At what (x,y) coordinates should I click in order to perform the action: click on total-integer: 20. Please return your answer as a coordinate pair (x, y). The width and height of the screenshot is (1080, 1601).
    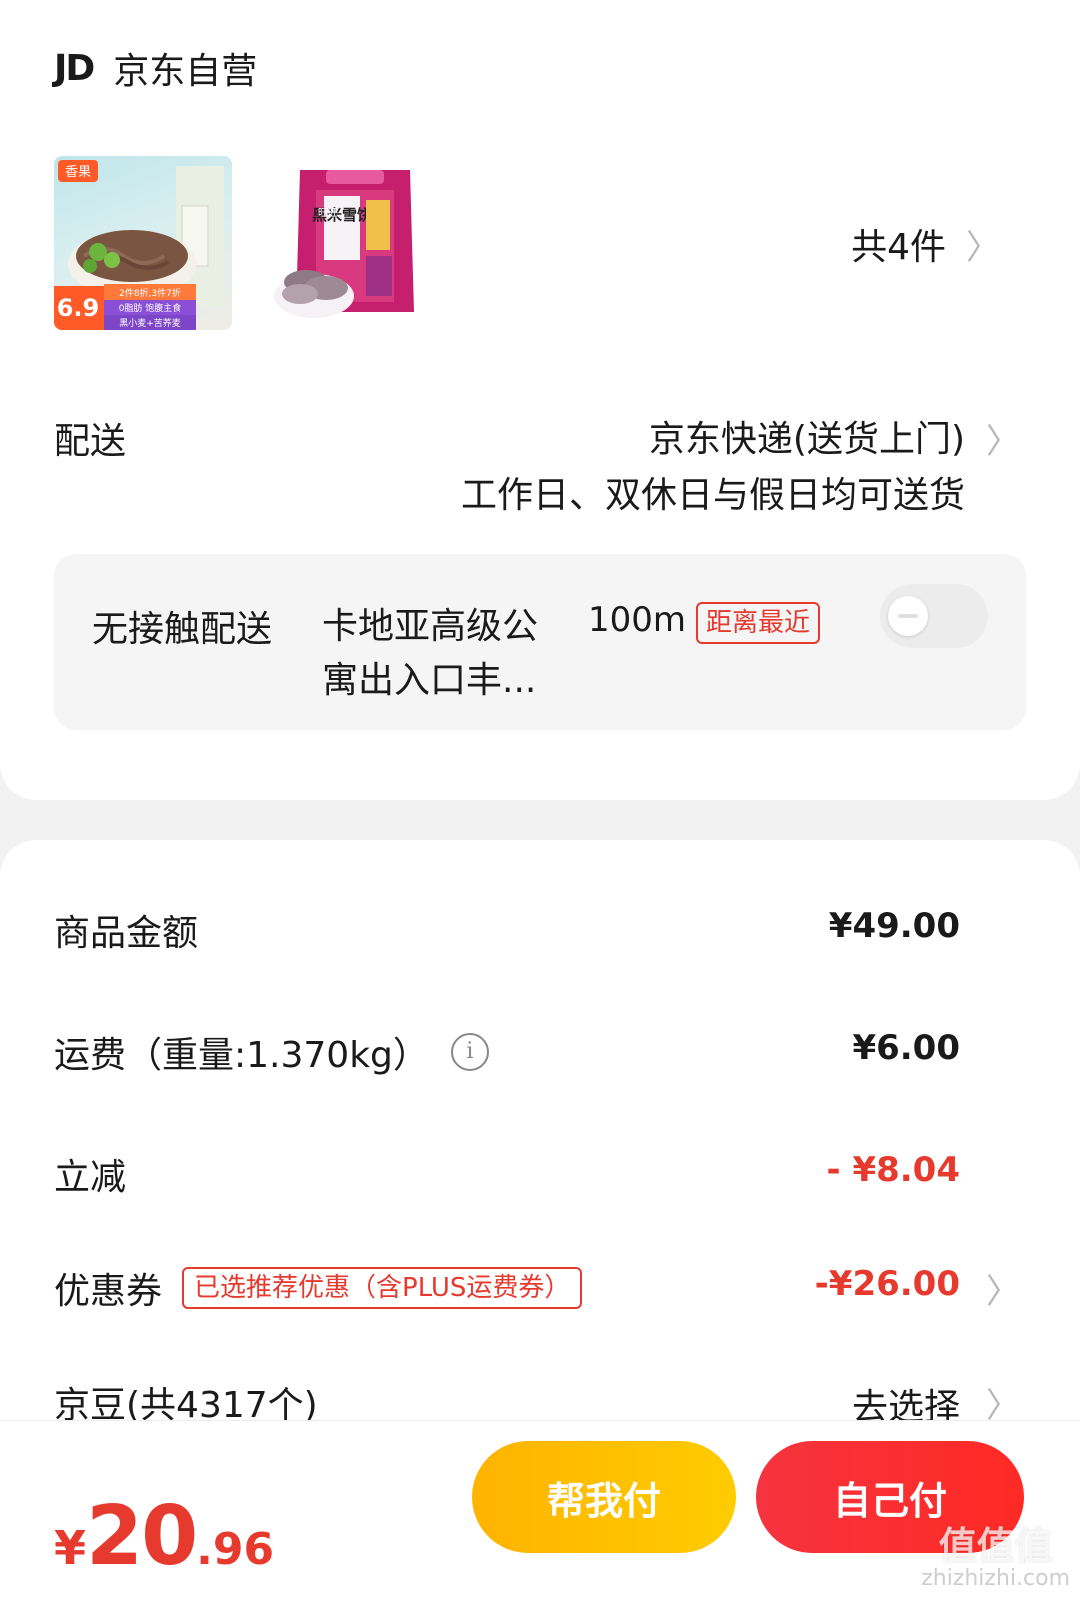
    Looking at the image, I should click on (142, 1536).